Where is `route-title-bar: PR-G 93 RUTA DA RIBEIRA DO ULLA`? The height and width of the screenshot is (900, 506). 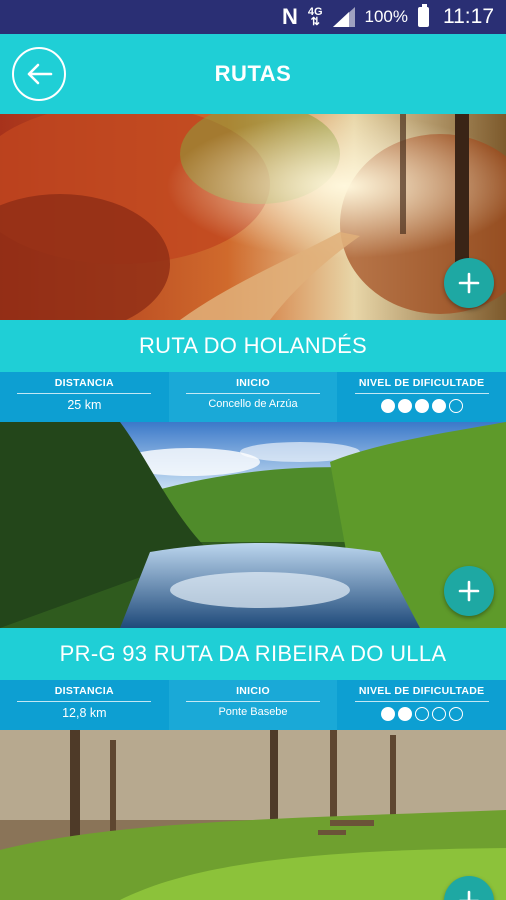
route-title-bar: PR-G 93 RUTA DA RIBEIRA DO ULLA is located at coordinates (253, 654).